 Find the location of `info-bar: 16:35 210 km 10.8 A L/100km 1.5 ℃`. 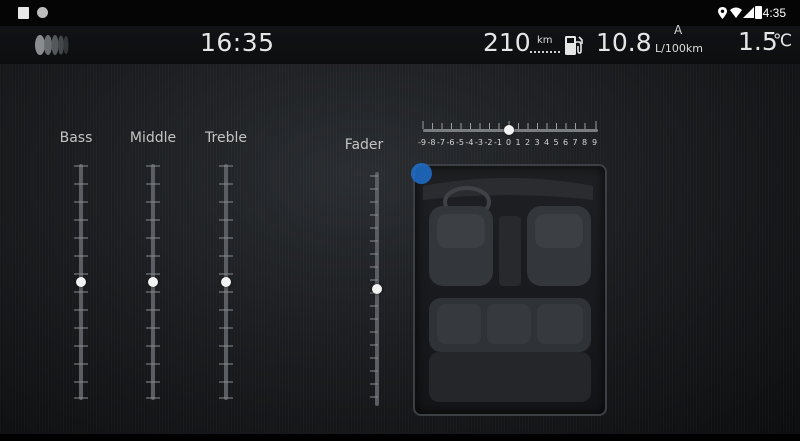

info-bar: 16:35 210 km 10.8 A L/100km 1.5 ℃ is located at coordinates (400, 44).